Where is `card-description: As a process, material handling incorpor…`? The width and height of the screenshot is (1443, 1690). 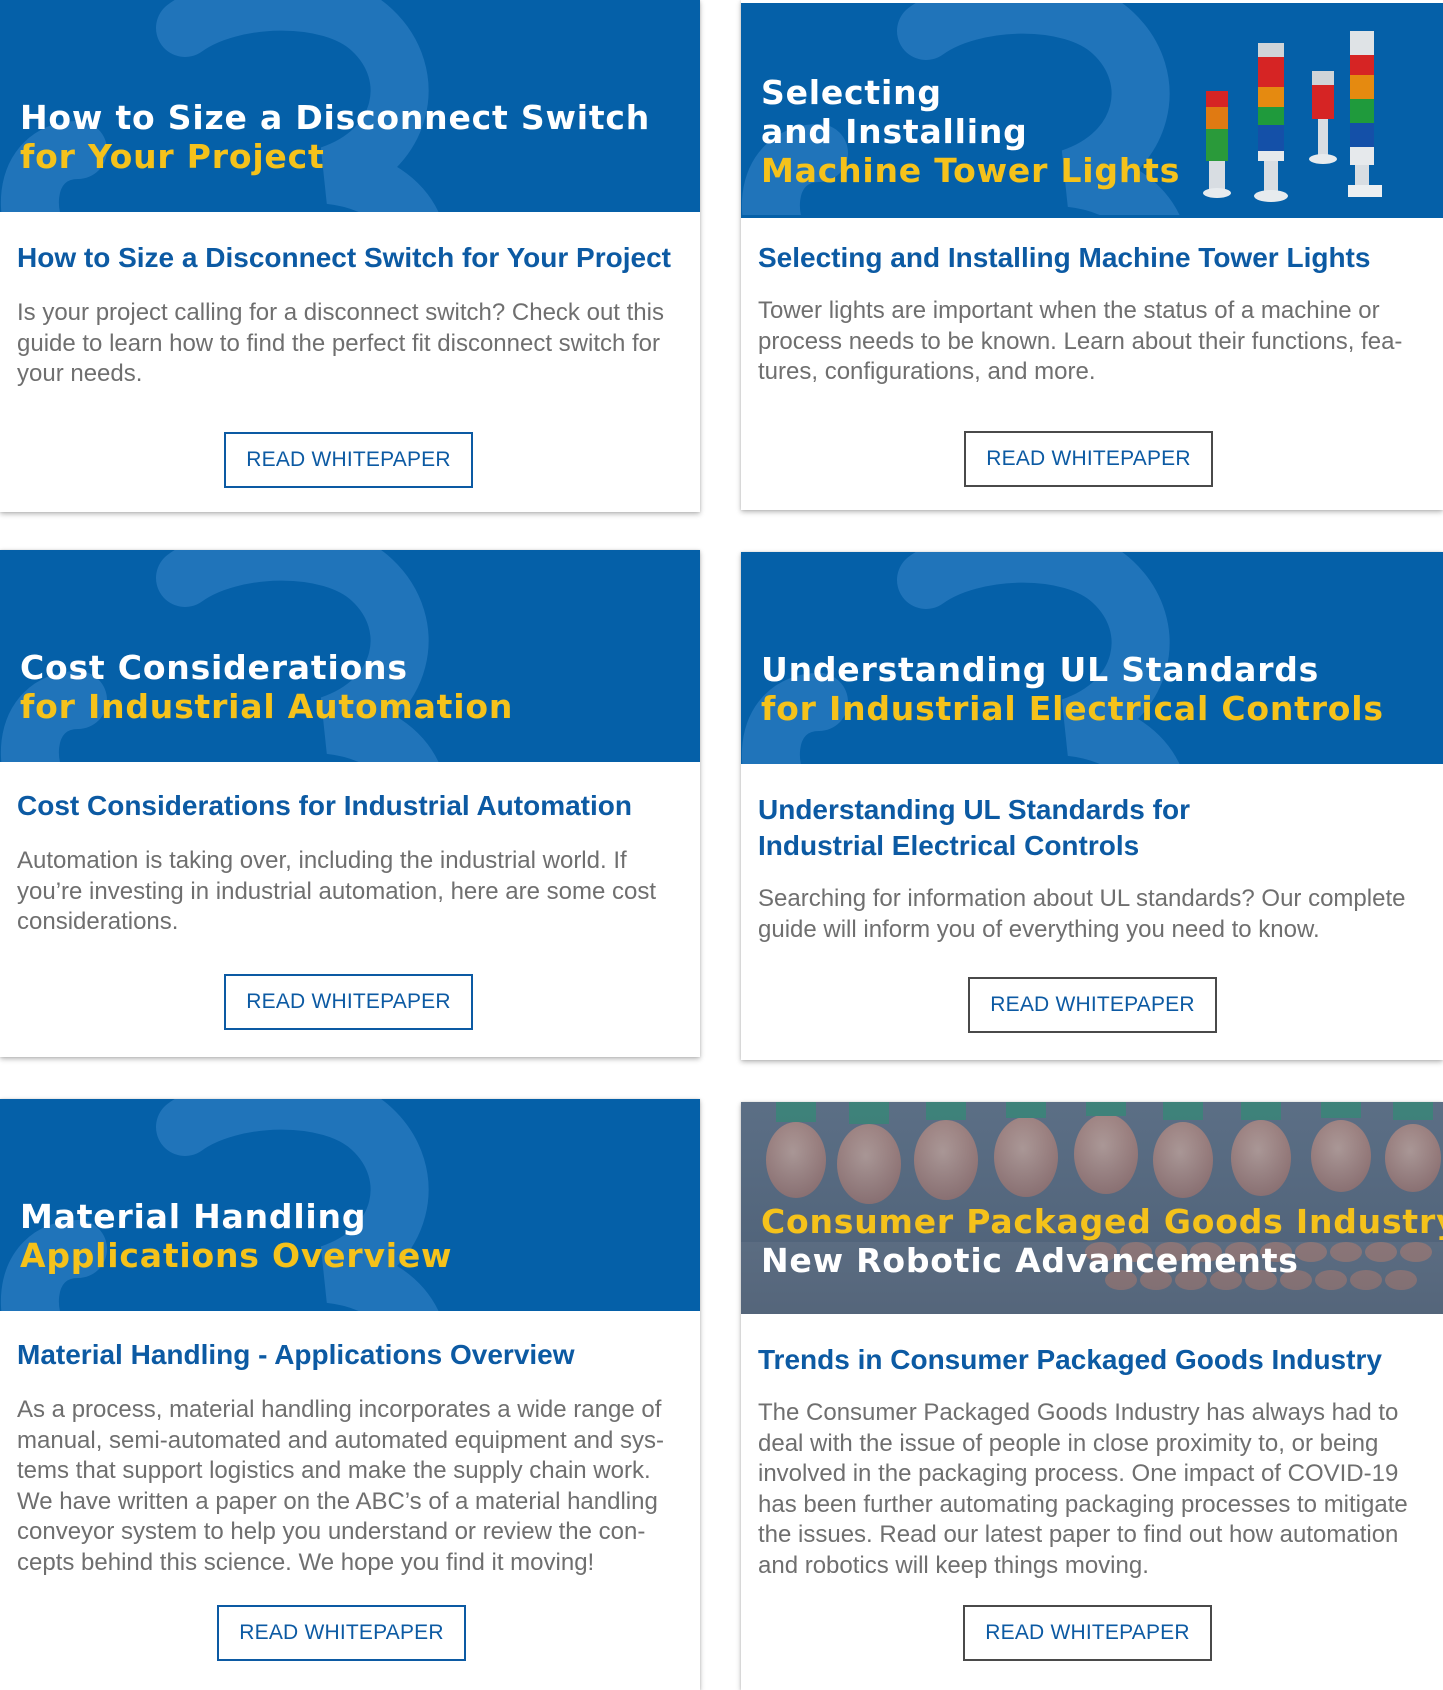
card-description: As a process, material handling incorpor… is located at coordinates (341, 1486).